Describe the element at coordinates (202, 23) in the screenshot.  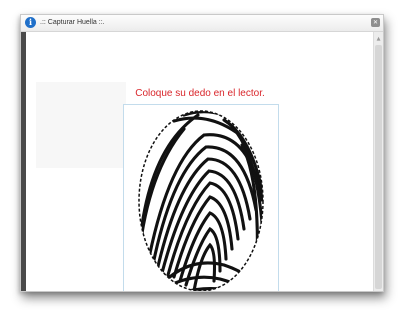
I see `window-titlebar: i .:: Capturar Huella ::. ✕` at that location.